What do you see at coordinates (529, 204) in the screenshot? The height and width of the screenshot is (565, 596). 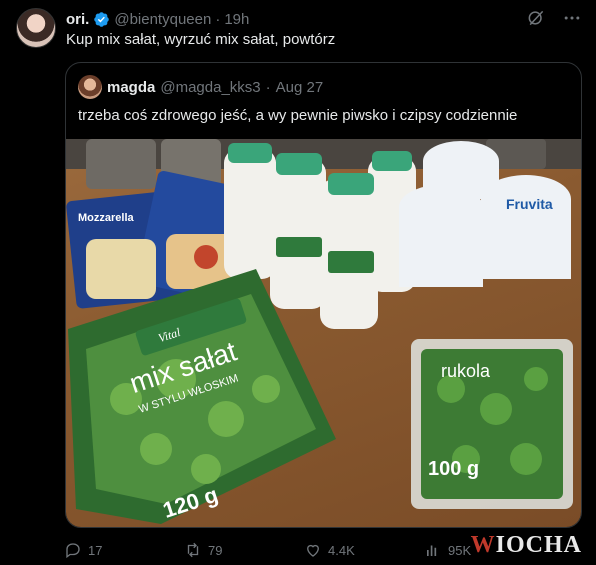 I see `fruvita-label: Fruvita` at bounding box center [529, 204].